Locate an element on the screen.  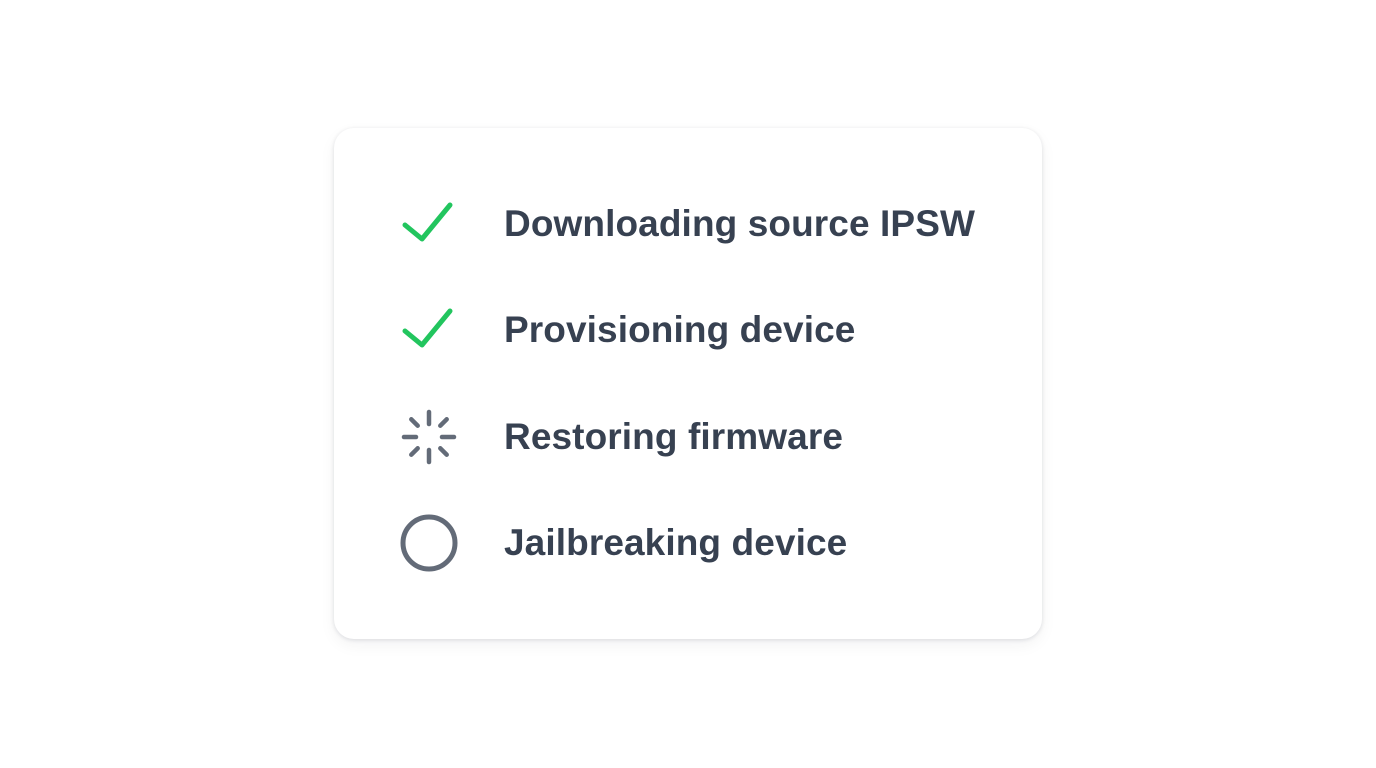
step-label: Provisioning device is located at coordinates (680, 329).